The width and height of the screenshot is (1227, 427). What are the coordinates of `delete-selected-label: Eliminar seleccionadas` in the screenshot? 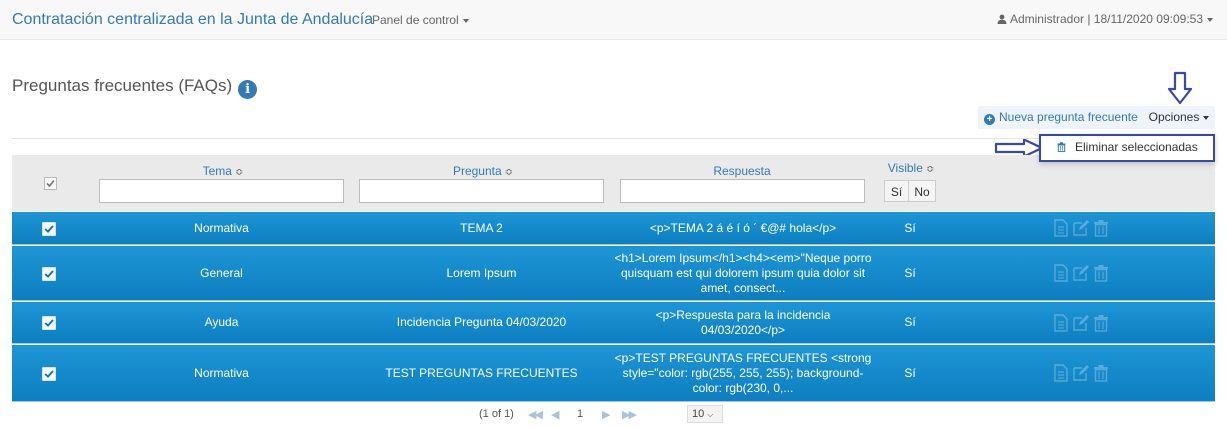 It's located at (1136, 147).